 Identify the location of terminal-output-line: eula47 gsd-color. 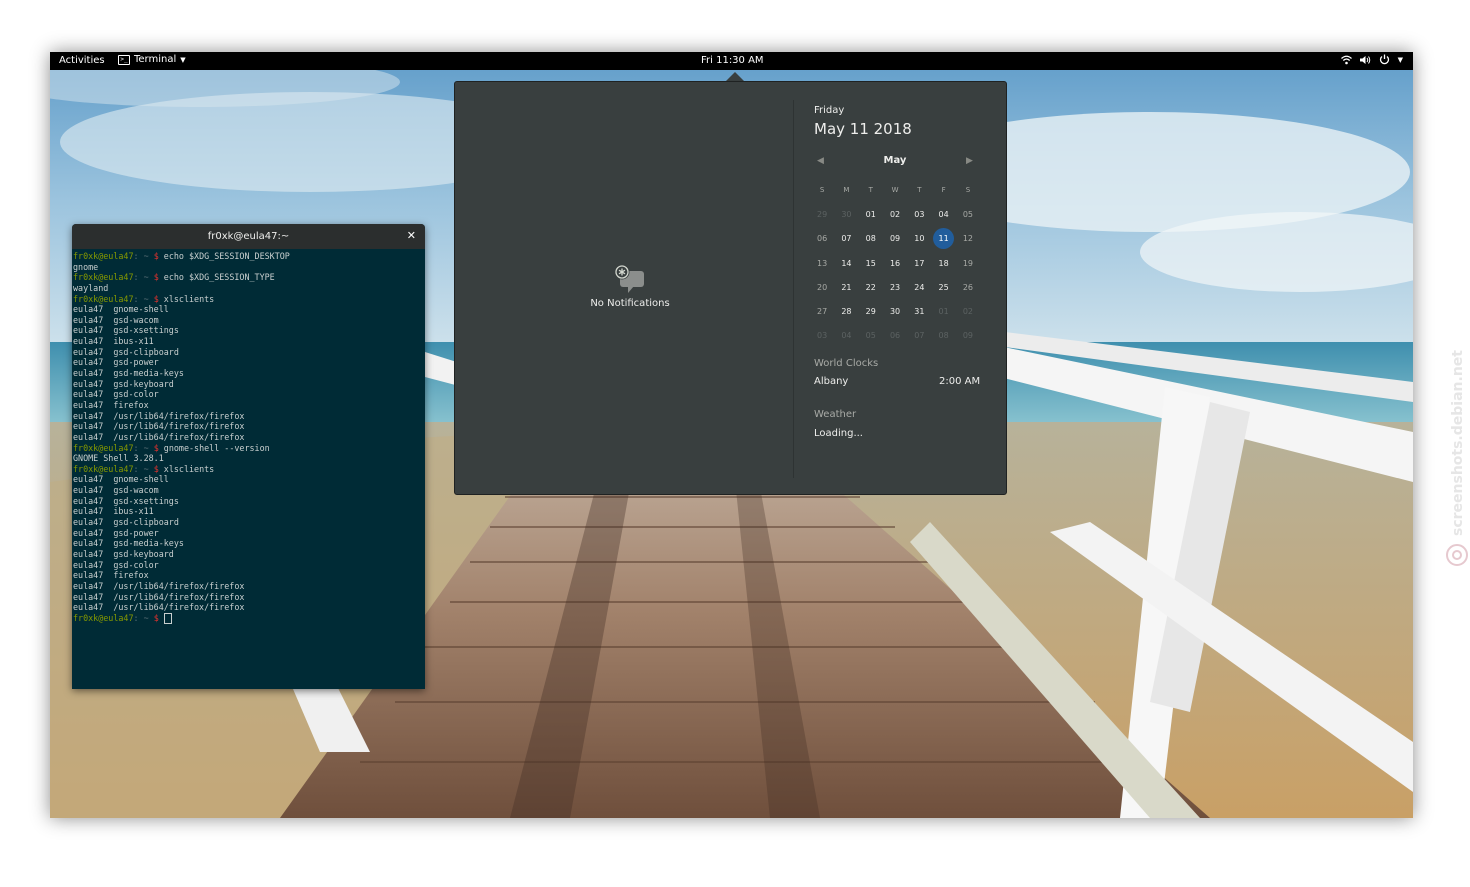
(116, 394).